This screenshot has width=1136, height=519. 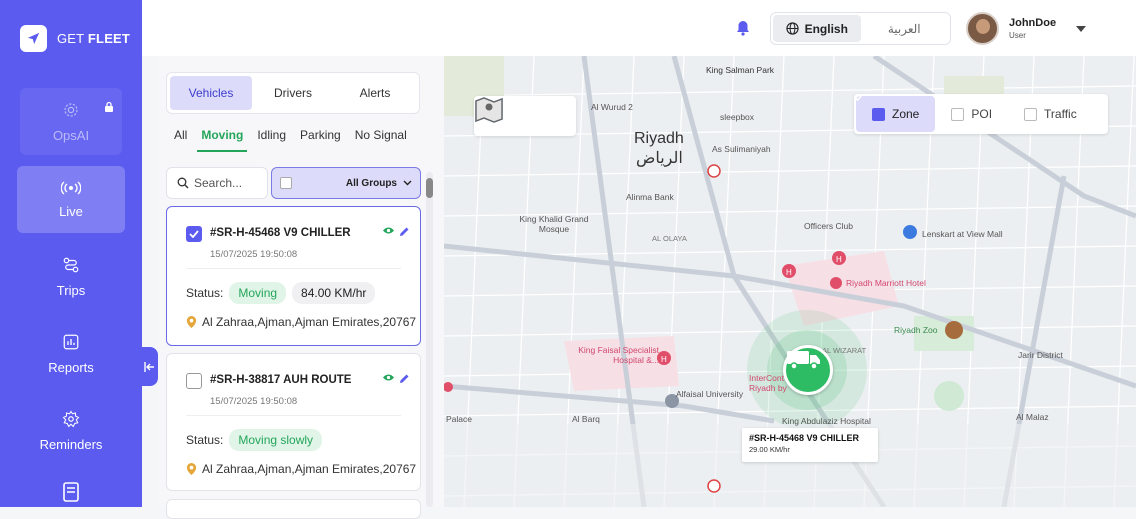 What do you see at coordinates (804, 438) in the screenshot?
I see `popup-title: #SR-H-45468 V9 CHILLER` at bounding box center [804, 438].